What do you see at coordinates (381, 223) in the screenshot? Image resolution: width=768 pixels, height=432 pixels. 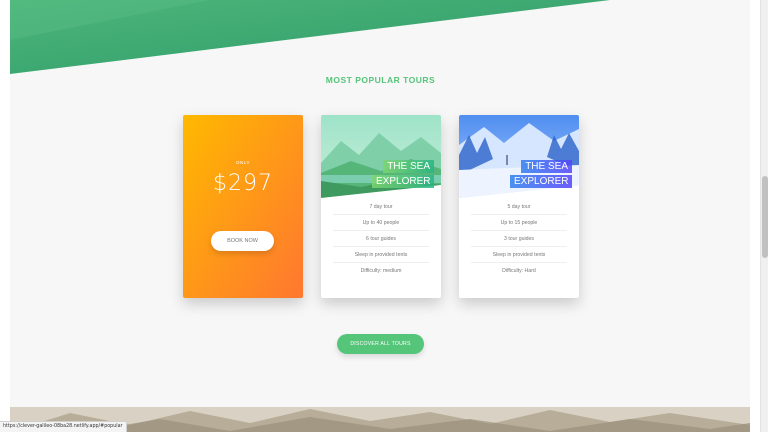 I see `tour-detail-item: Up to 40 people` at bounding box center [381, 223].